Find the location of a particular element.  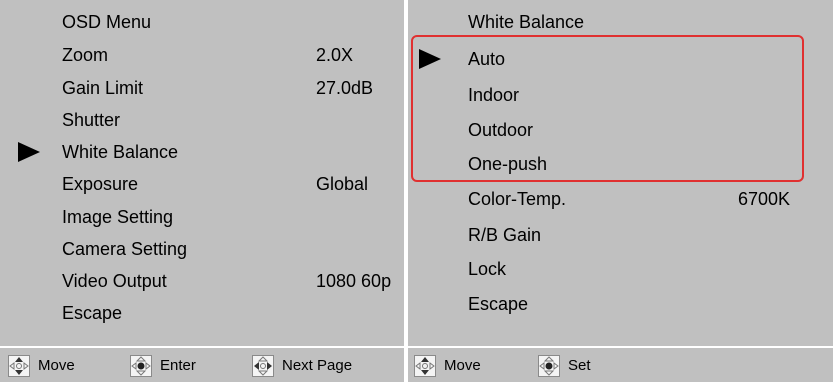

hint-enter-label: Enter is located at coordinates (178, 365).